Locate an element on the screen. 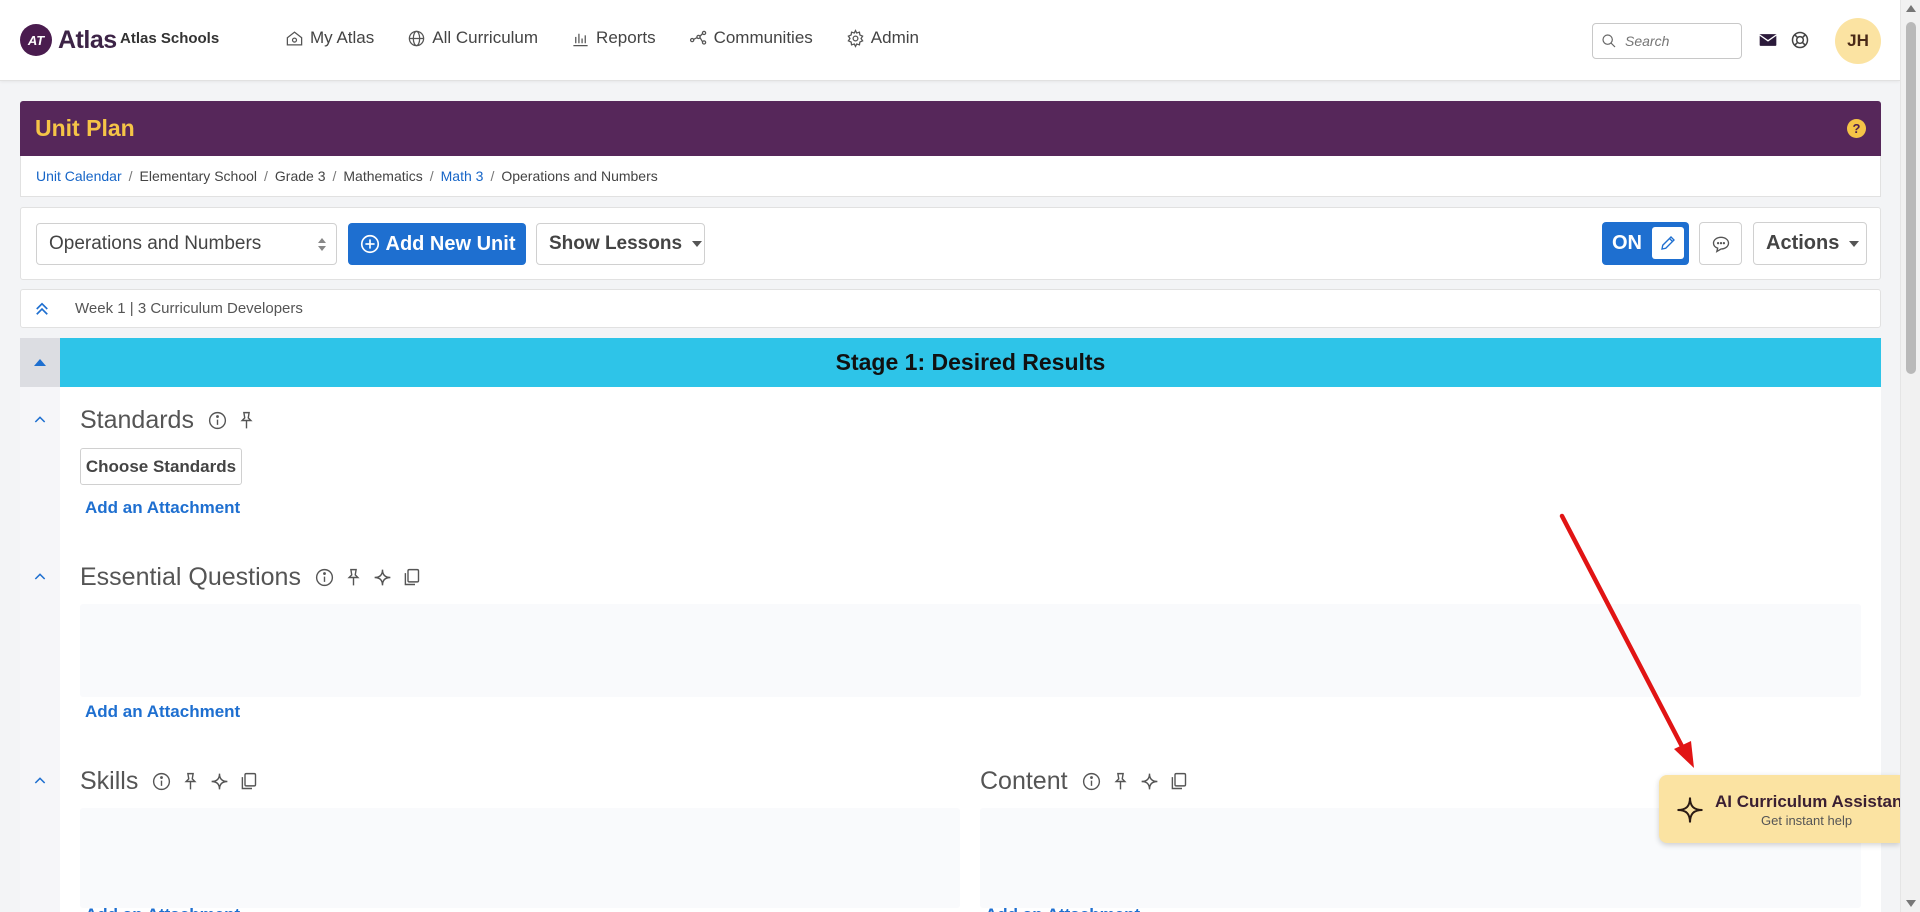 The height and width of the screenshot is (912, 1920). ai-assistant-title: AI Curriculum Assistant is located at coordinates (1812, 801).